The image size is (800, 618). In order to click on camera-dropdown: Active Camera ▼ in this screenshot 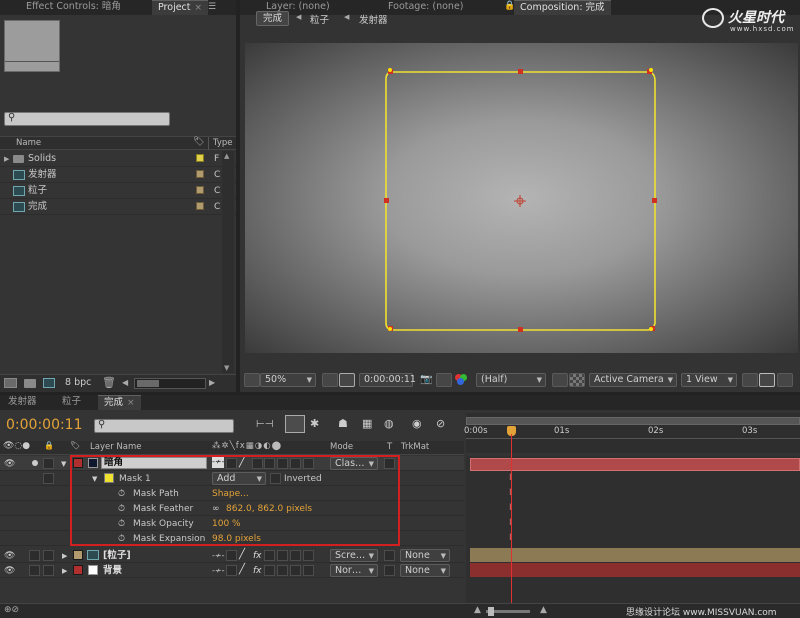, I will do `click(633, 380)`.